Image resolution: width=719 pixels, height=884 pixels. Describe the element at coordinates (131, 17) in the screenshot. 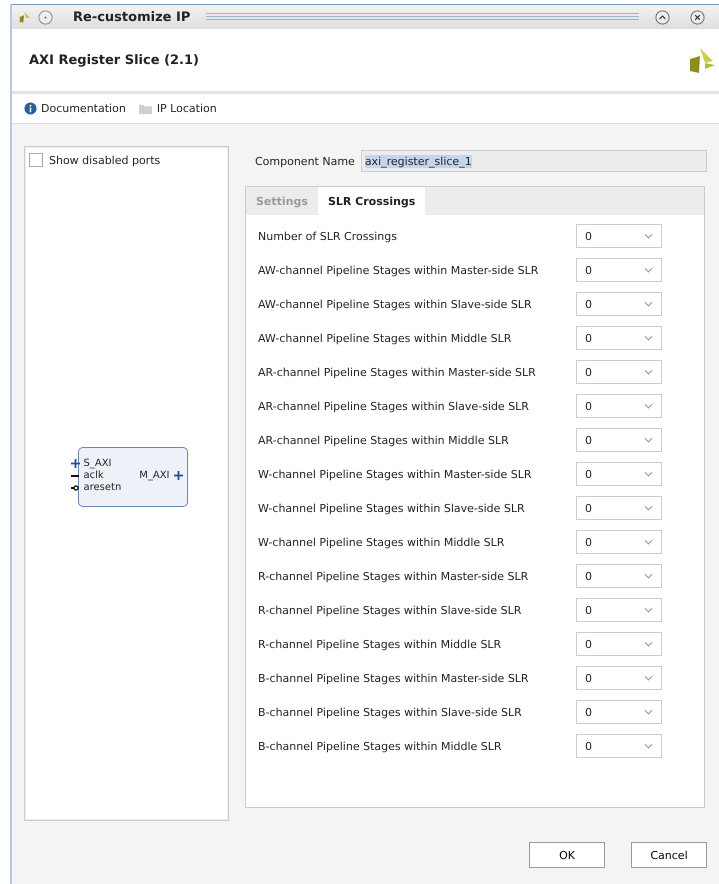

I see `window-title: Re-customize IP` at that location.